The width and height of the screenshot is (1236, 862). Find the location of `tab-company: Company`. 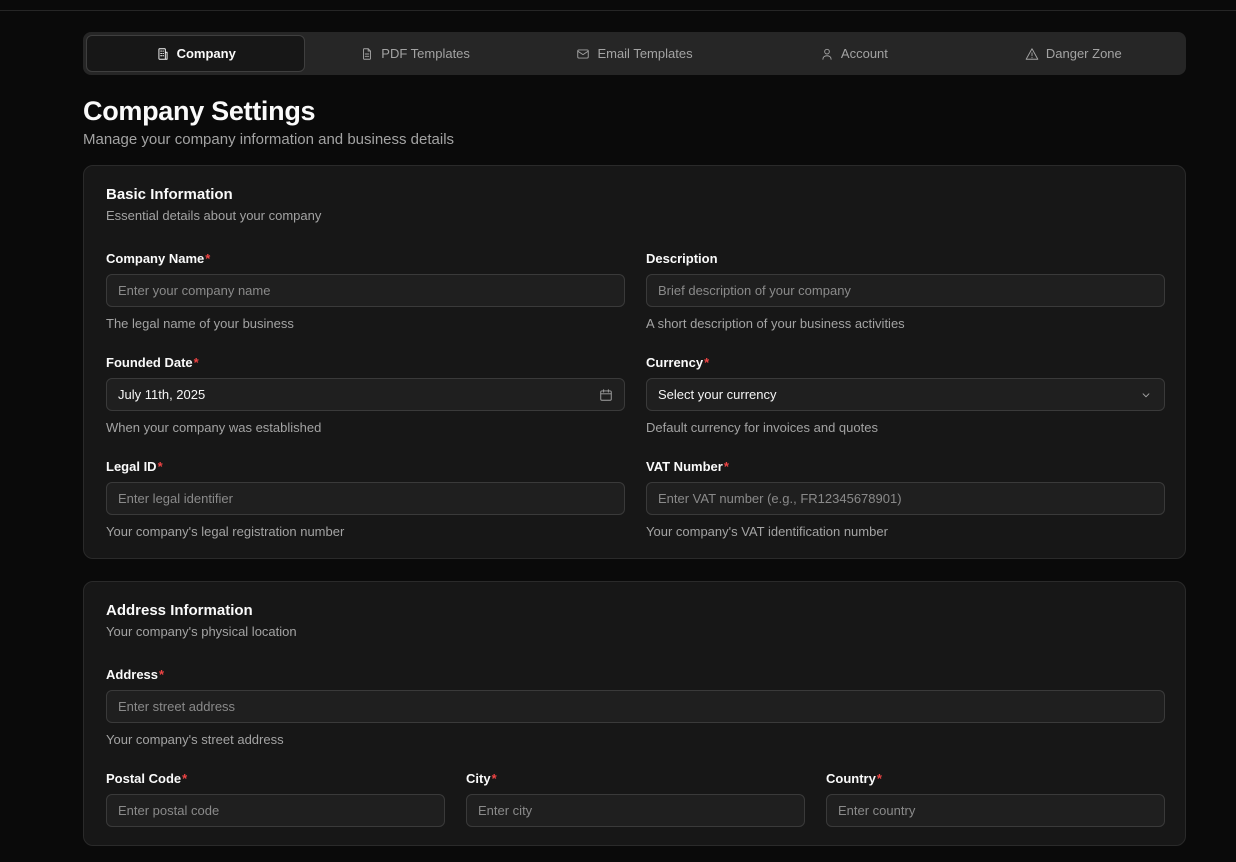

tab-company: Company is located at coordinates (196, 53).